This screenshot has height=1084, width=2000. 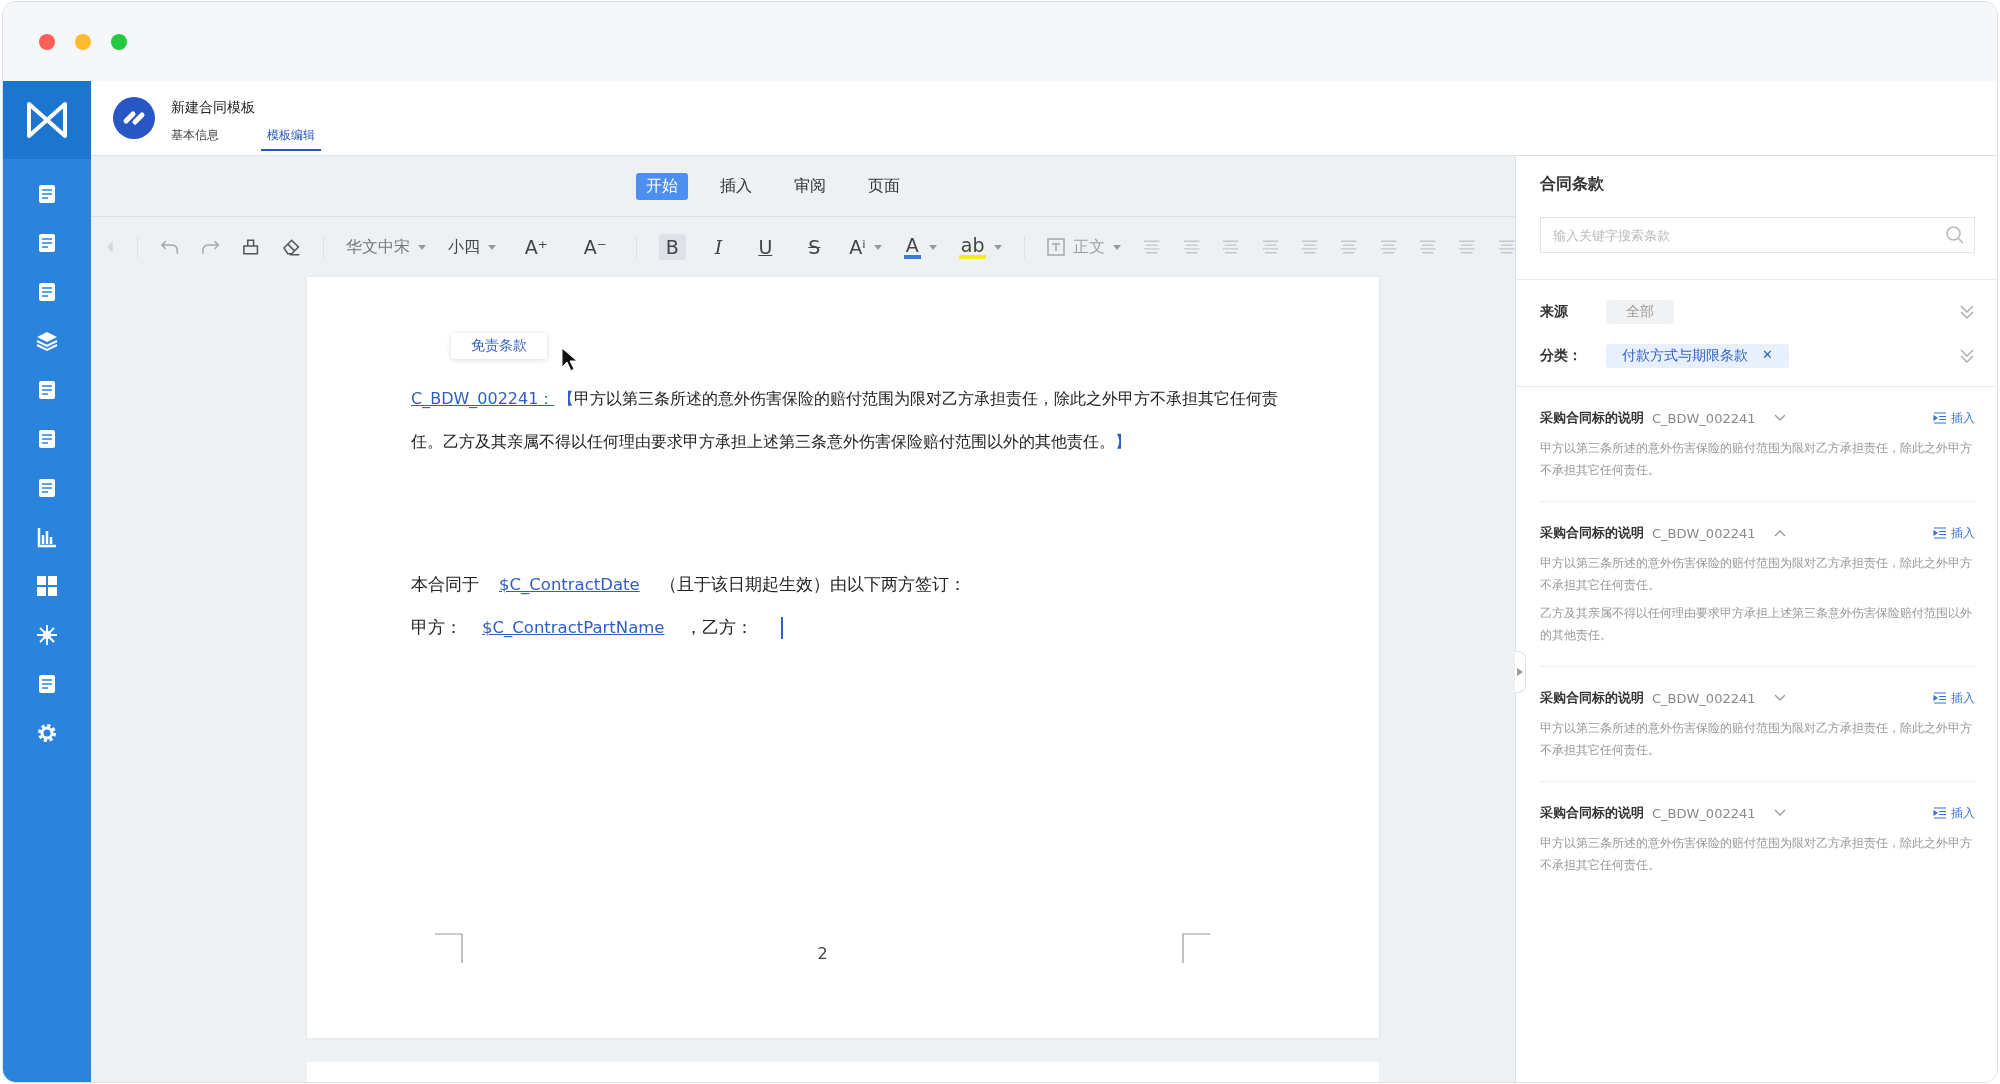 I want to click on header-tab: 基本信息, so click(x=198, y=139).